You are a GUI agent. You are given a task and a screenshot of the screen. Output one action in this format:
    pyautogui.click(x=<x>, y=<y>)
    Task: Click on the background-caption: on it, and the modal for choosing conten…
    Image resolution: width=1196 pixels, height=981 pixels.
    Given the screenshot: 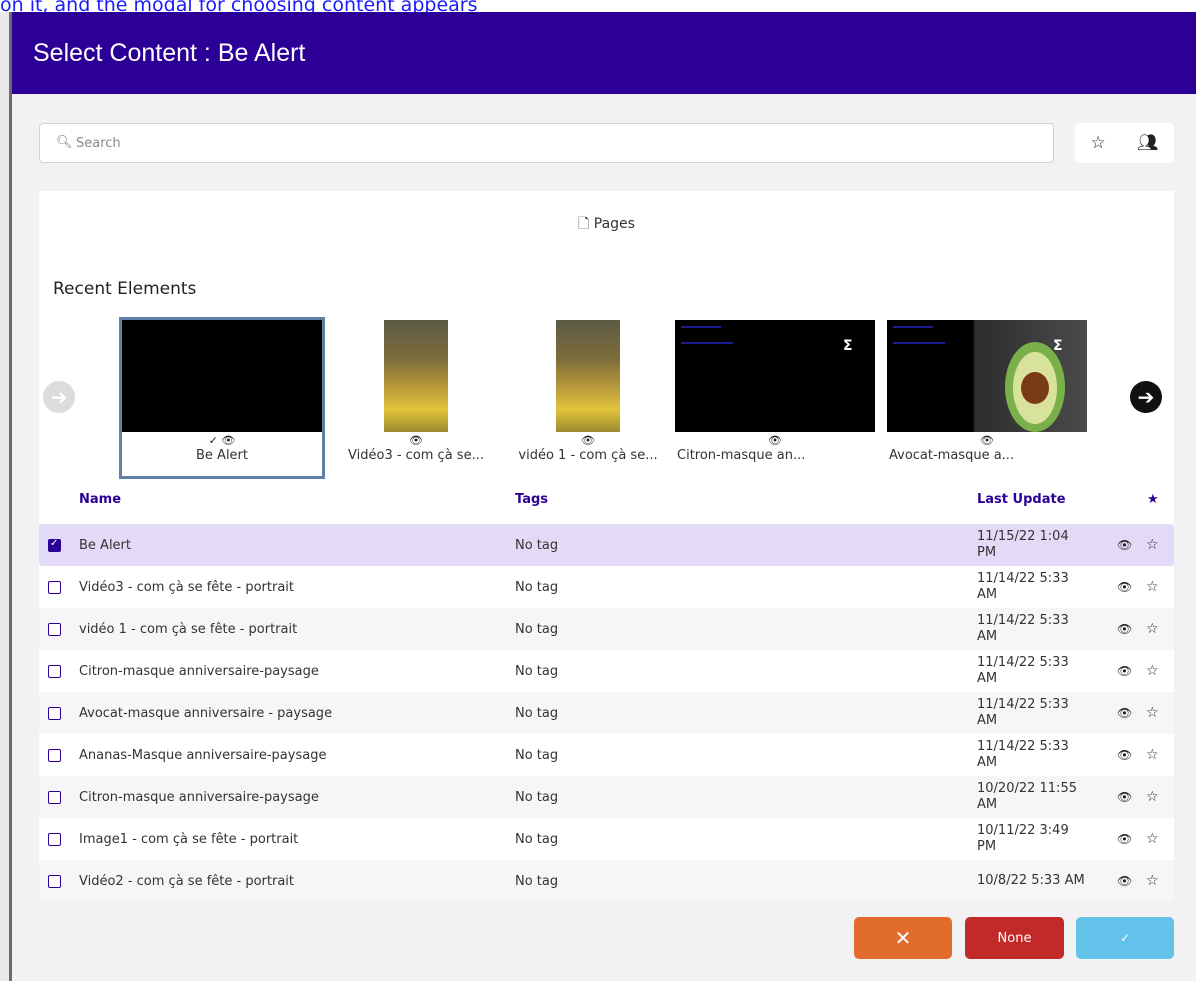 What is the action you would take?
    pyautogui.click(x=239, y=8)
    